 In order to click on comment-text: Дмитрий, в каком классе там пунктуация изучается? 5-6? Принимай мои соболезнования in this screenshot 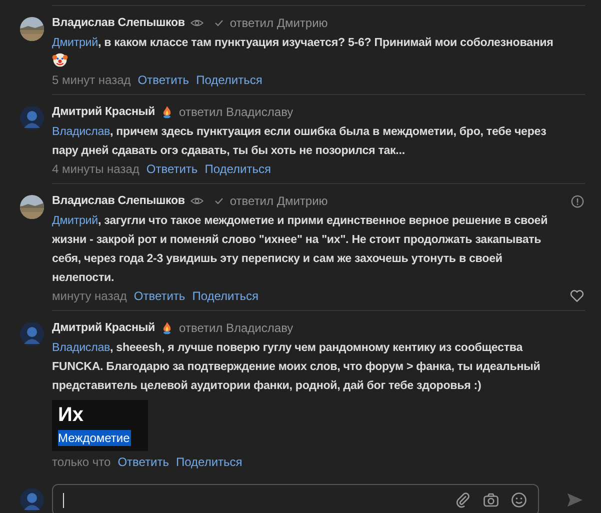, I will do `click(318, 52)`.